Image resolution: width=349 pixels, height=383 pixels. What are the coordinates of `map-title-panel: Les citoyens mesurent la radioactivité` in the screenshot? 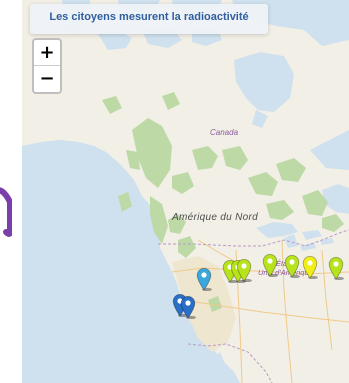 It's located at (149, 19).